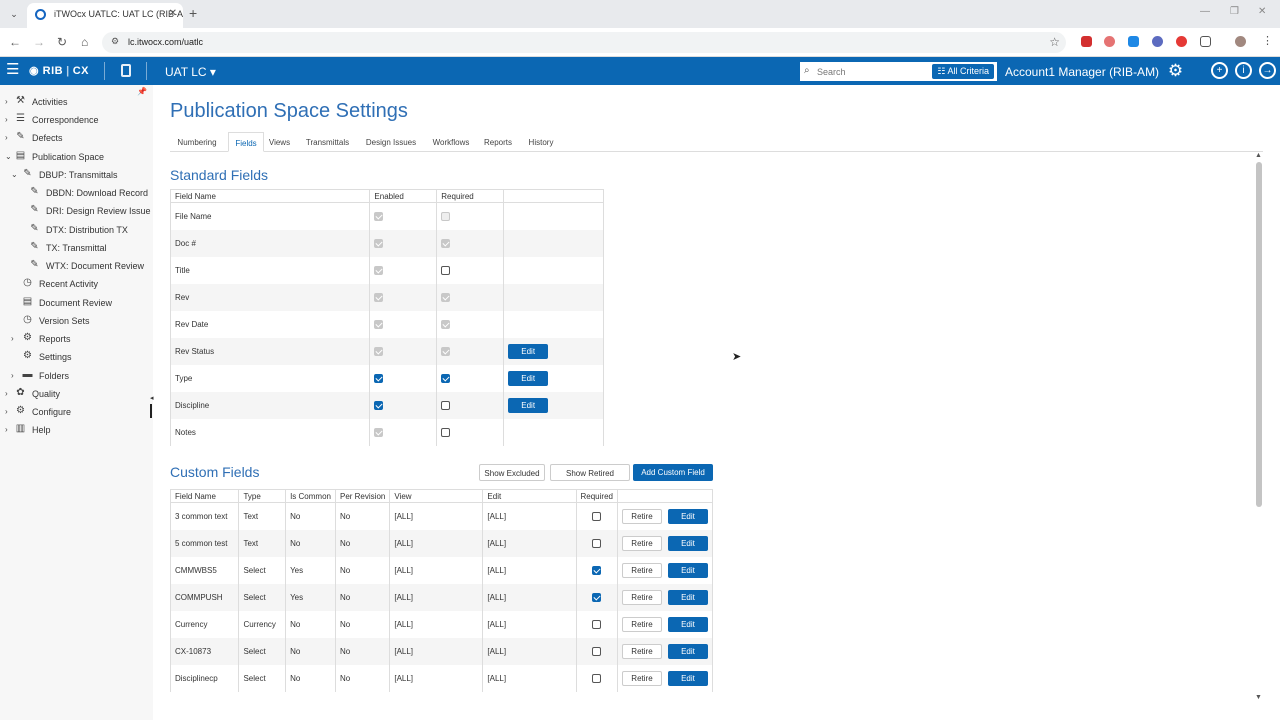  Describe the element at coordinates (1219, 70) in the screenshot. I see `add-icon: +` at that location.